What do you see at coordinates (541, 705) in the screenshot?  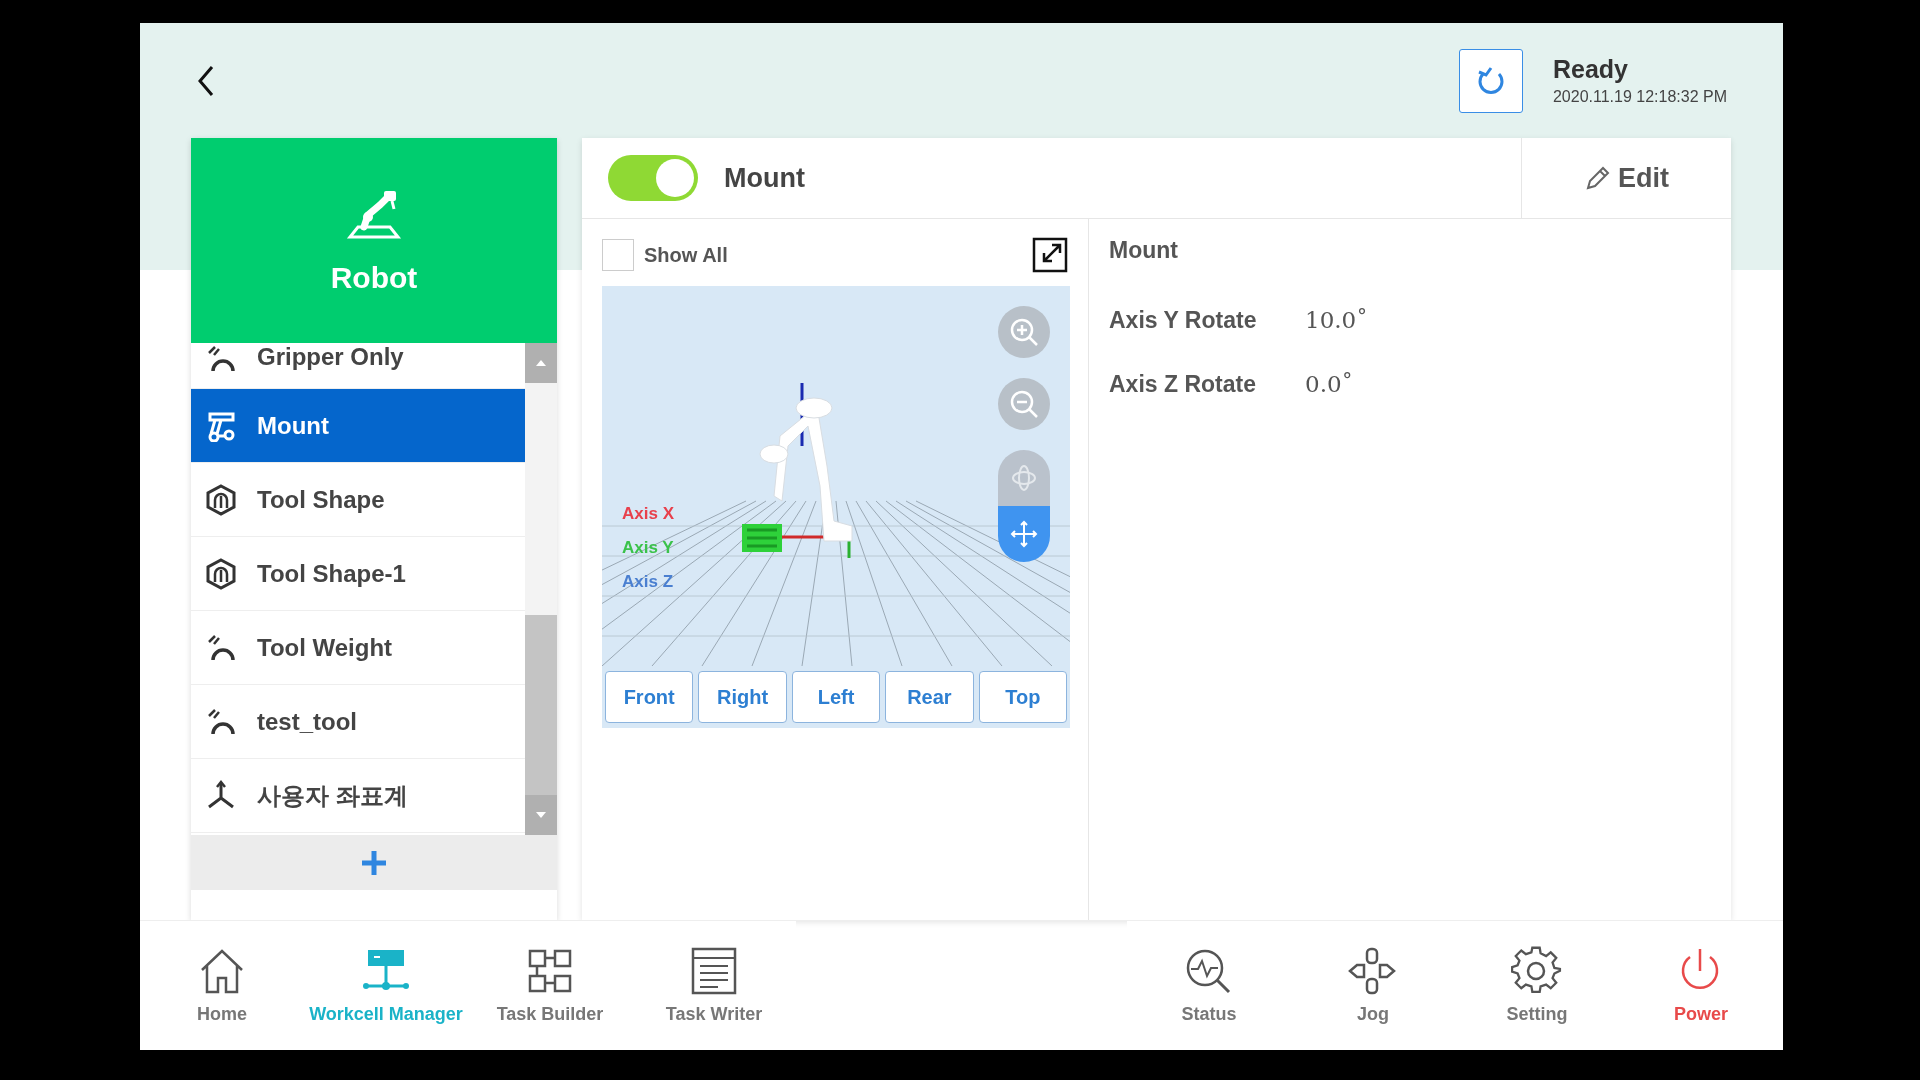 I see `scrollbar-thumb` at bounding box center [541, 705].